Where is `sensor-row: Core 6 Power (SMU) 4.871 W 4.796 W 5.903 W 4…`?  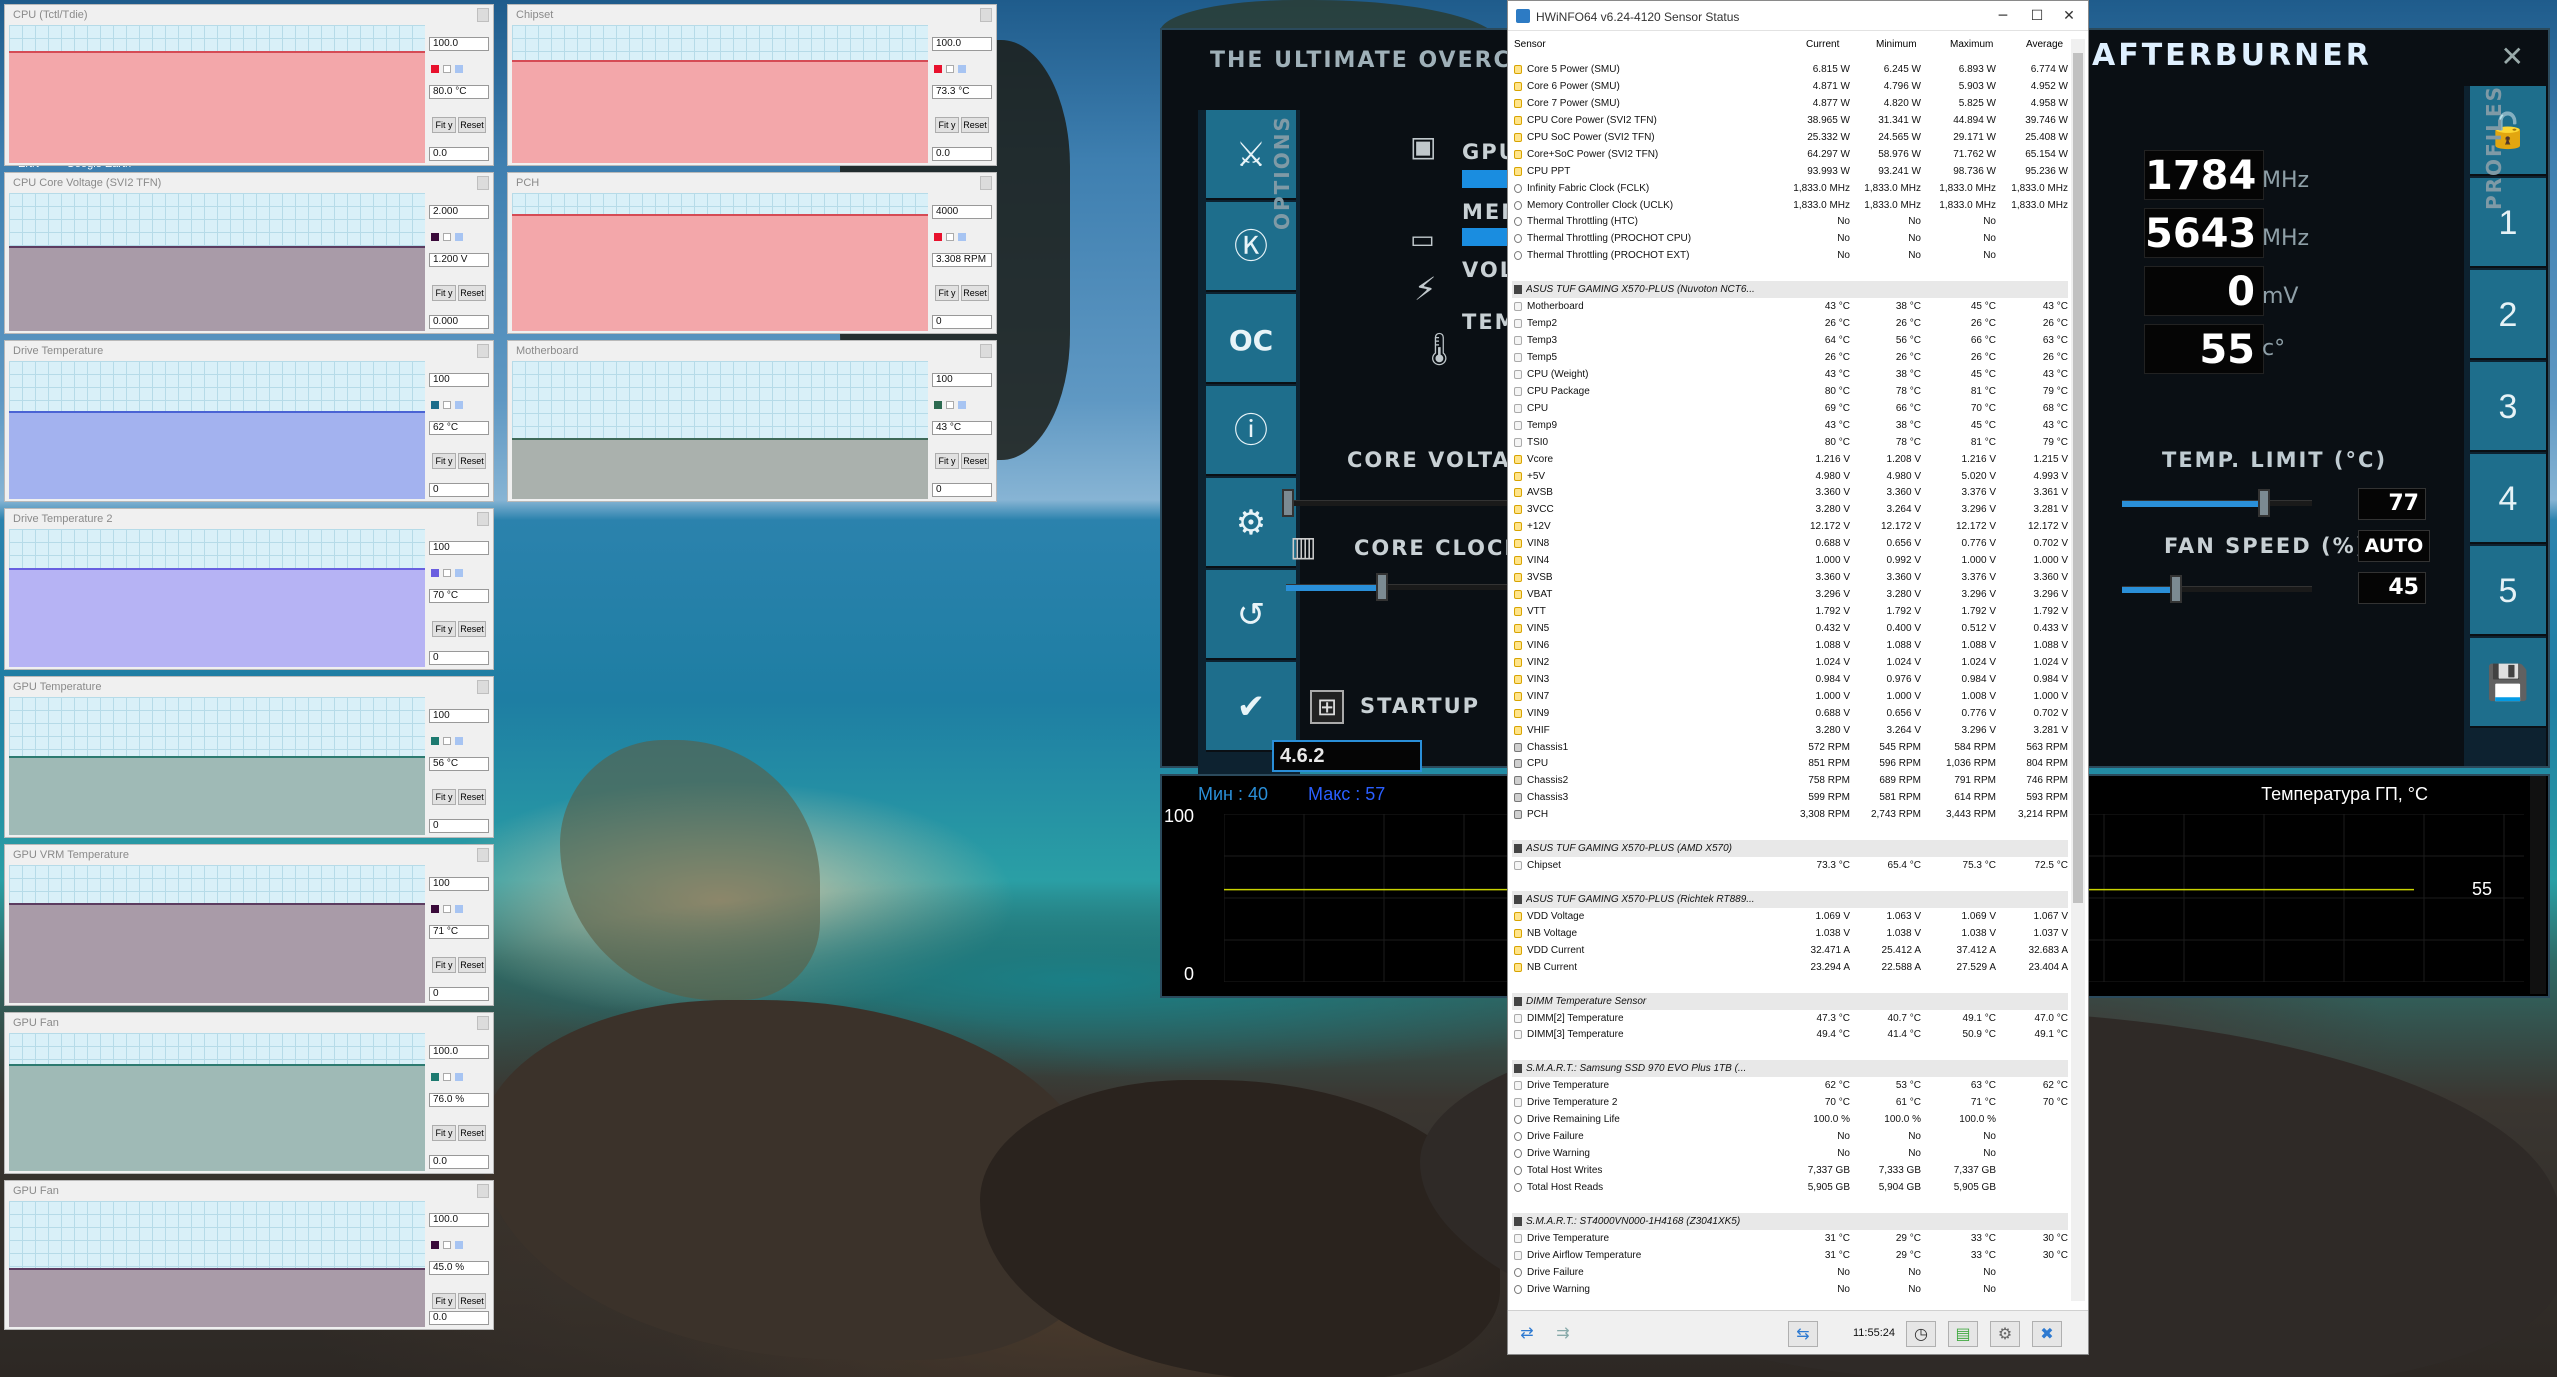
sensor-row: Core 6 Power (SMU) 4.871 W 4.796 W 5.903 W 4… is located at coordinates (1790, 86).